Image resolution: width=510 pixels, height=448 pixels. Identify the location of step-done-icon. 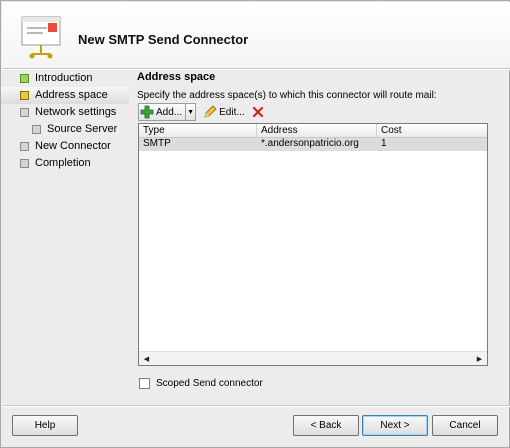
(24, 78).